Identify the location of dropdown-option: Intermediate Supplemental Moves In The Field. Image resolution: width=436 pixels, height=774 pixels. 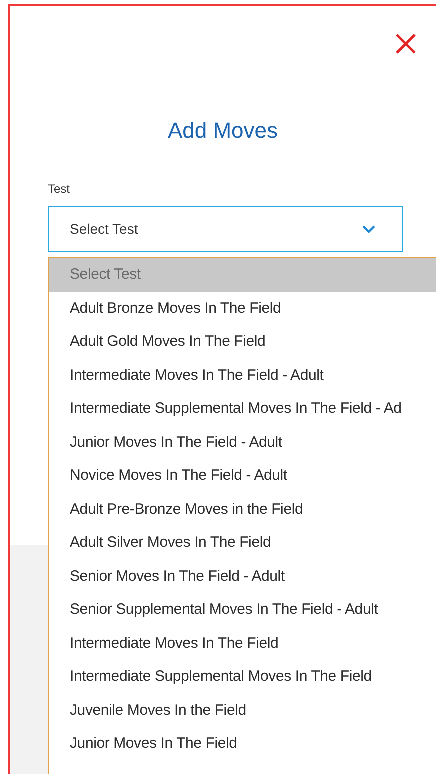
(242, 677).